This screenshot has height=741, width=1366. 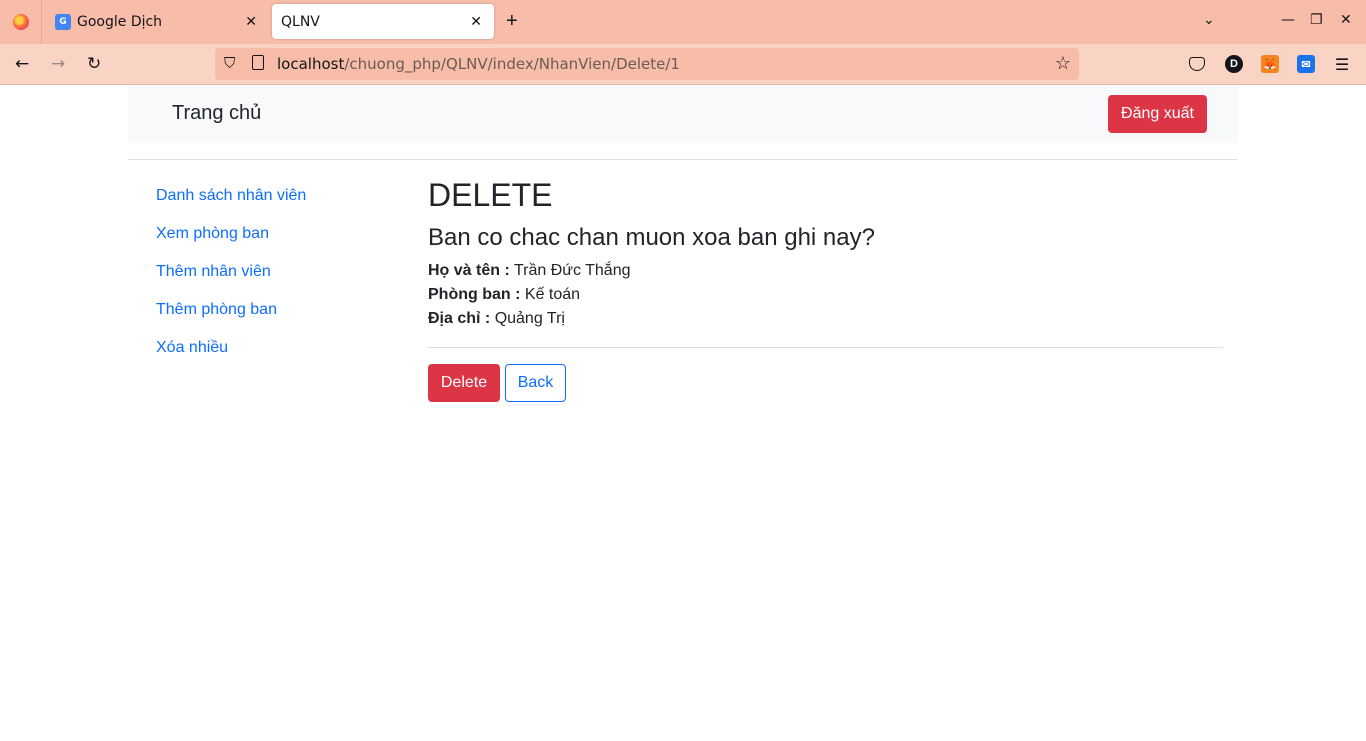 I want to click on field-address: Địa chỉ : Quảng Trị, so click(x=496, y=319).